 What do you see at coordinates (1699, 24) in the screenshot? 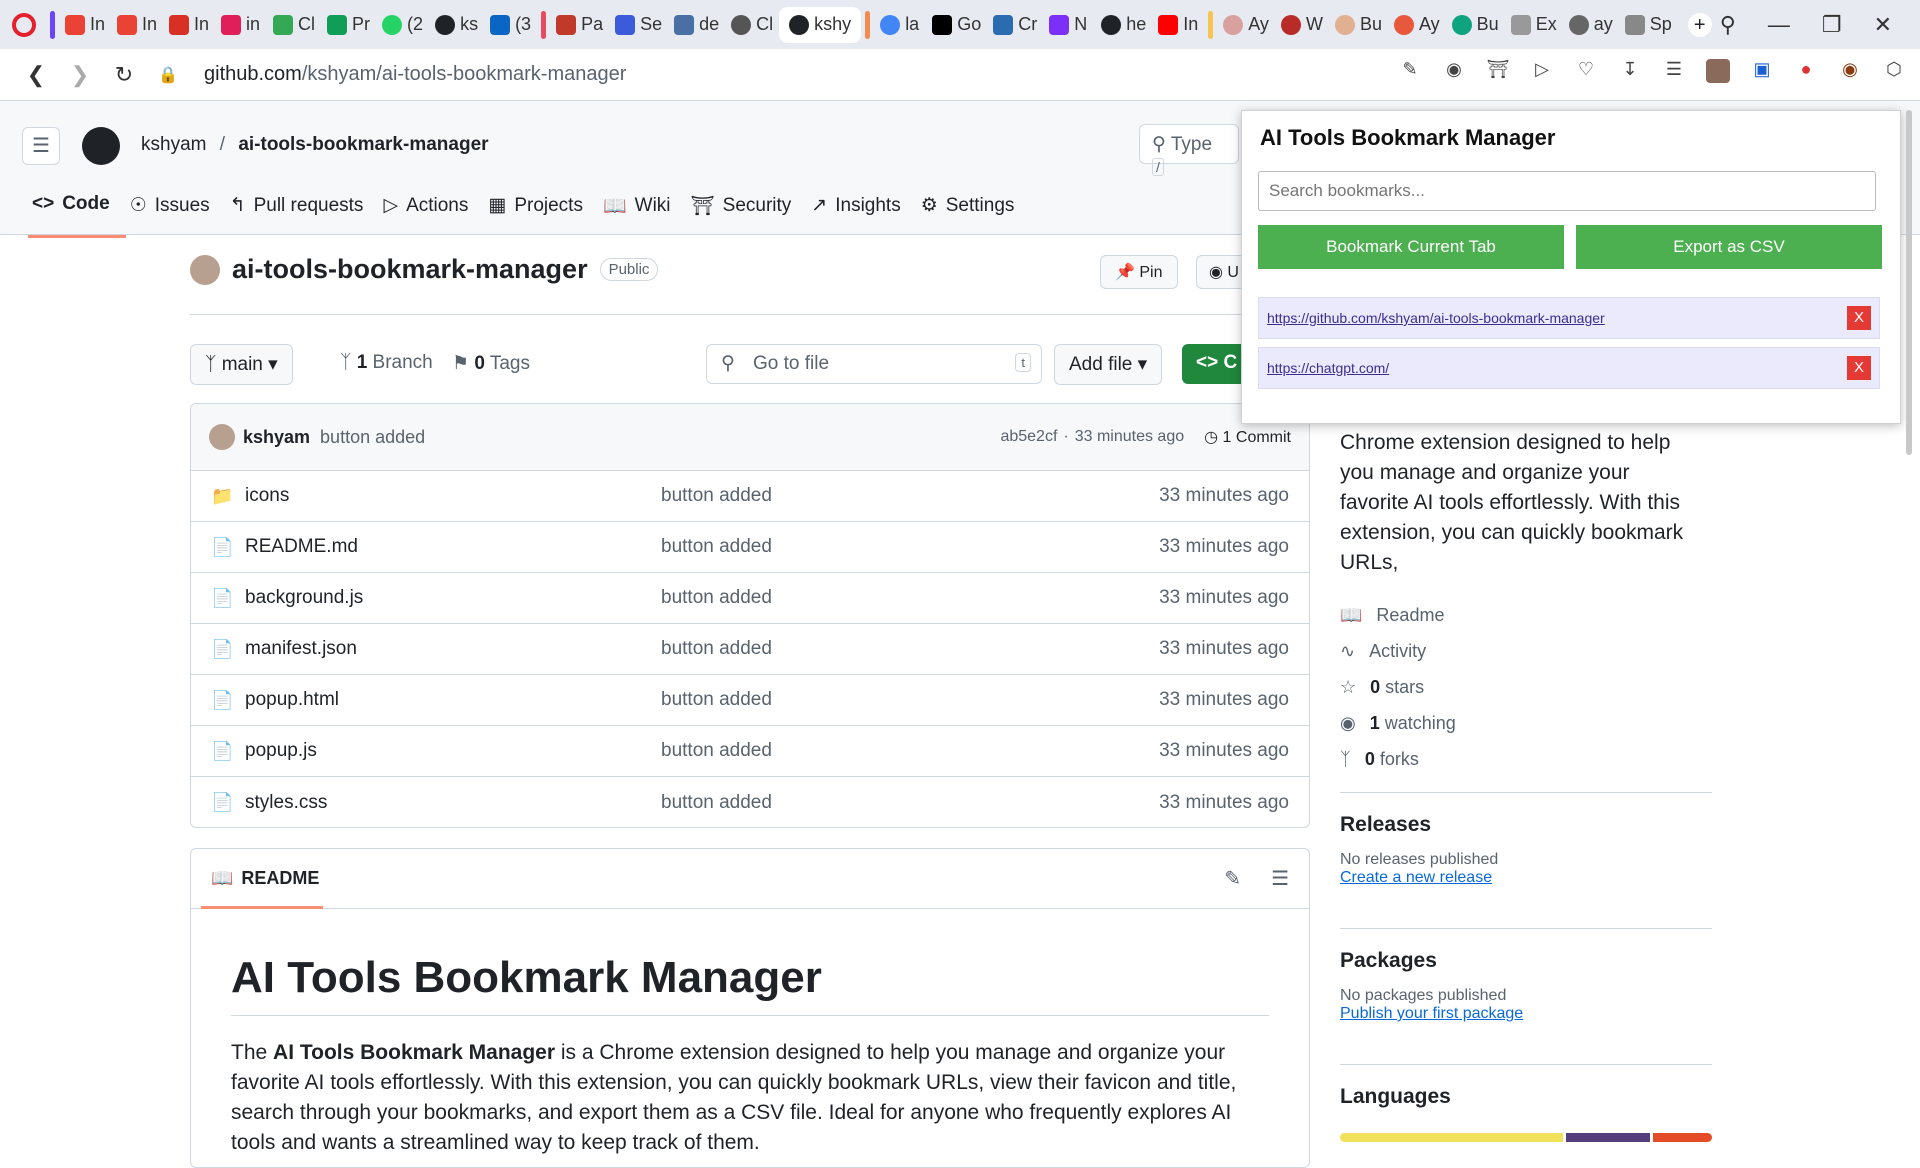
I see `new-tab-plus-icon: +` at bounding box center [1699, 24].